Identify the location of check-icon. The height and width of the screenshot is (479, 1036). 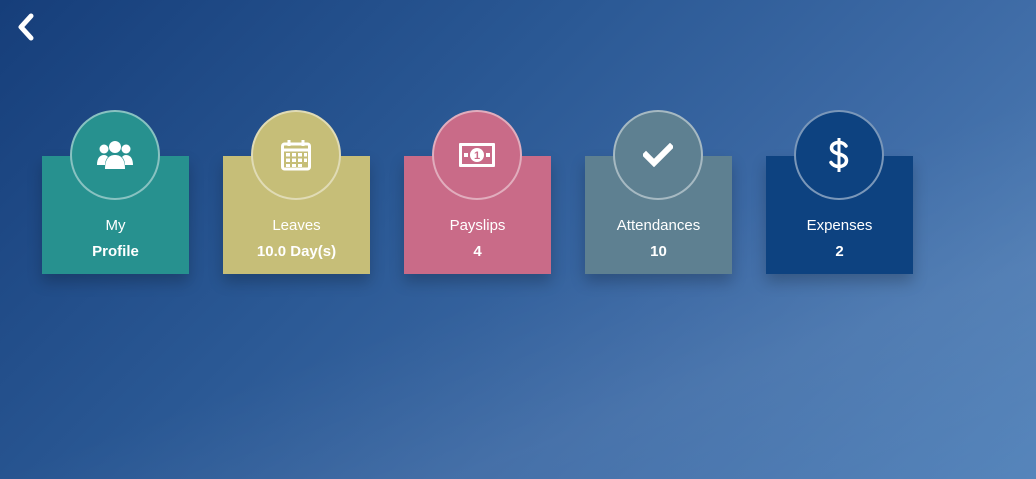
(658, 155).